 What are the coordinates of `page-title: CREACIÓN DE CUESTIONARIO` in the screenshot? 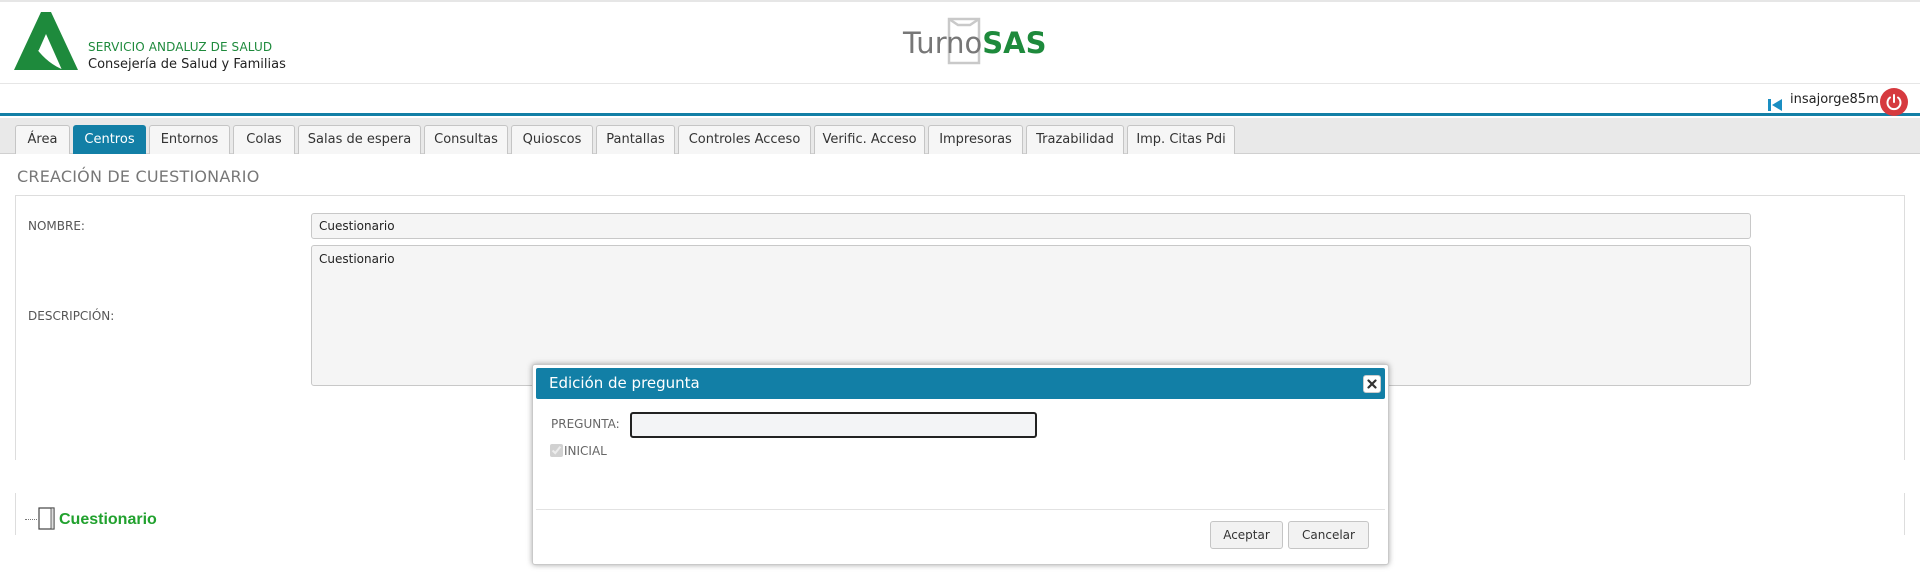 It's located at (138, 176).